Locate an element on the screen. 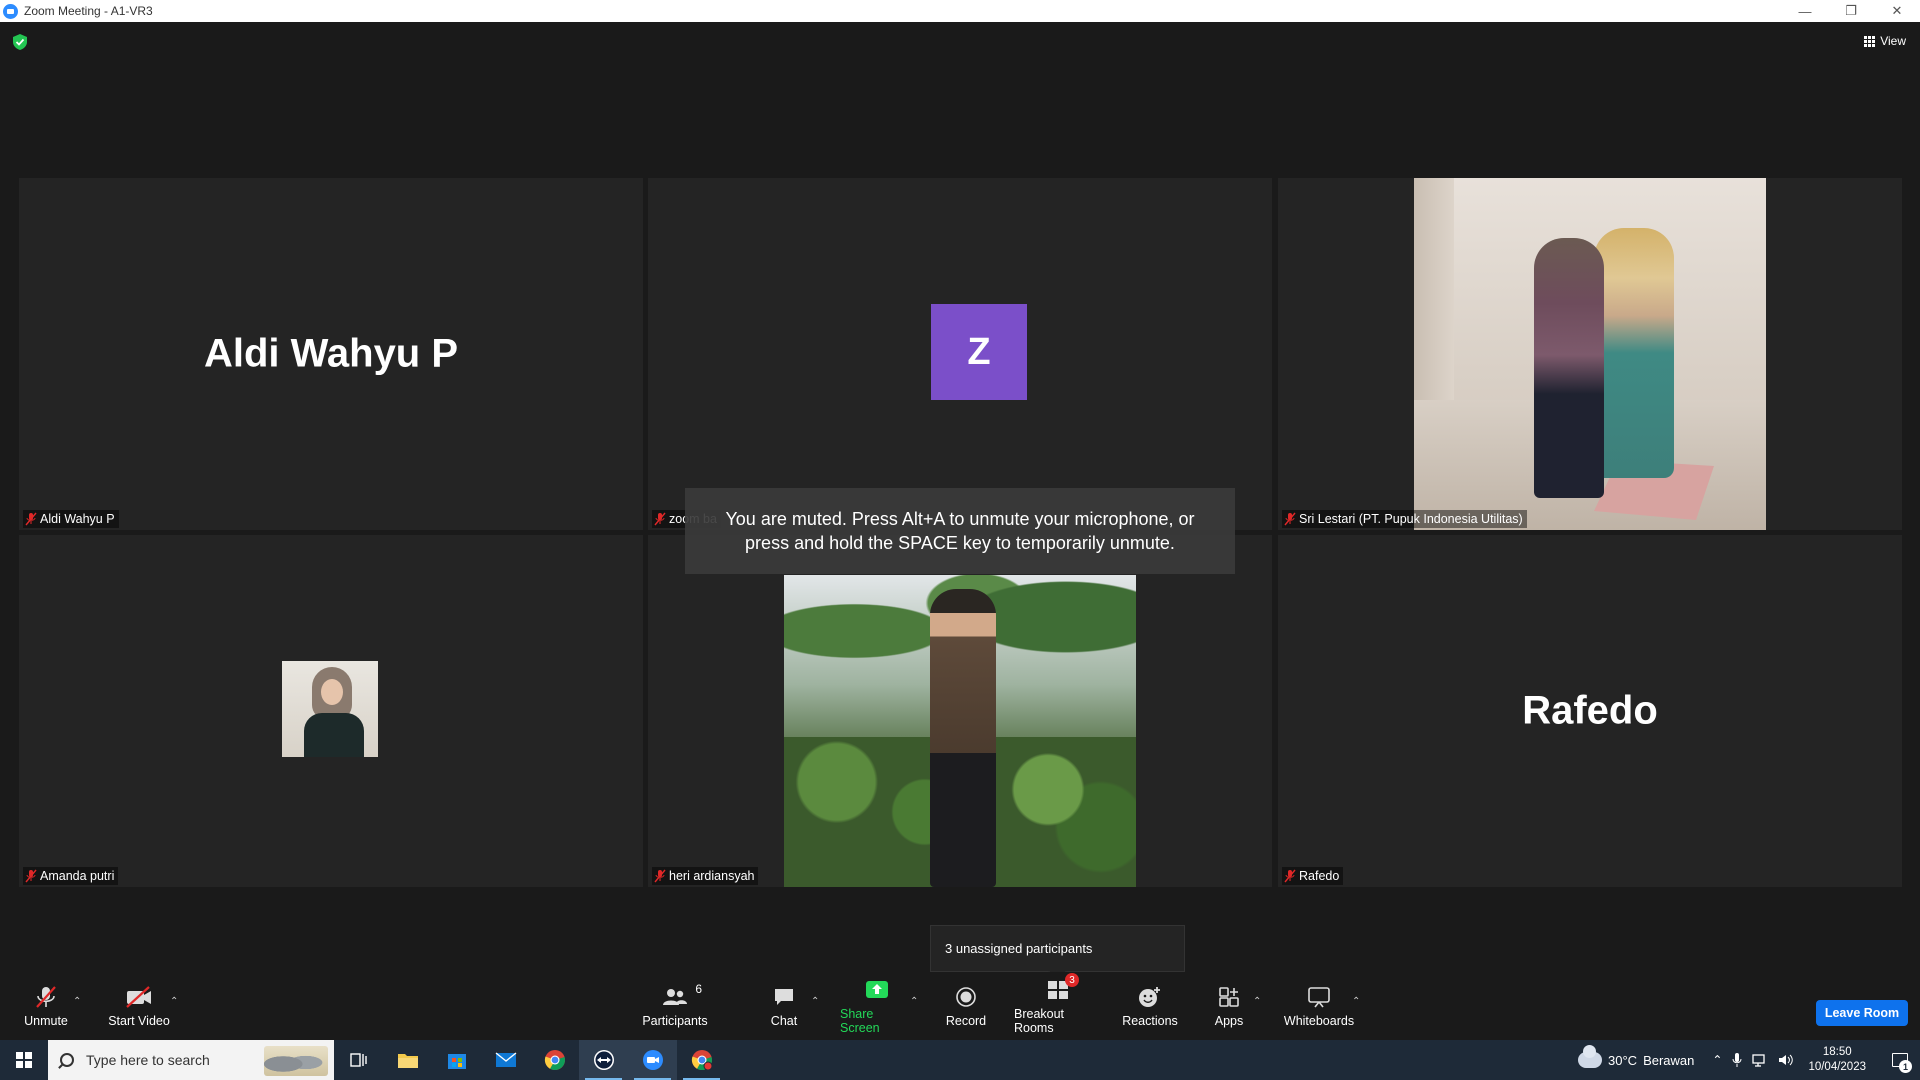  network-icon is located at coordinates (1760, 1060).